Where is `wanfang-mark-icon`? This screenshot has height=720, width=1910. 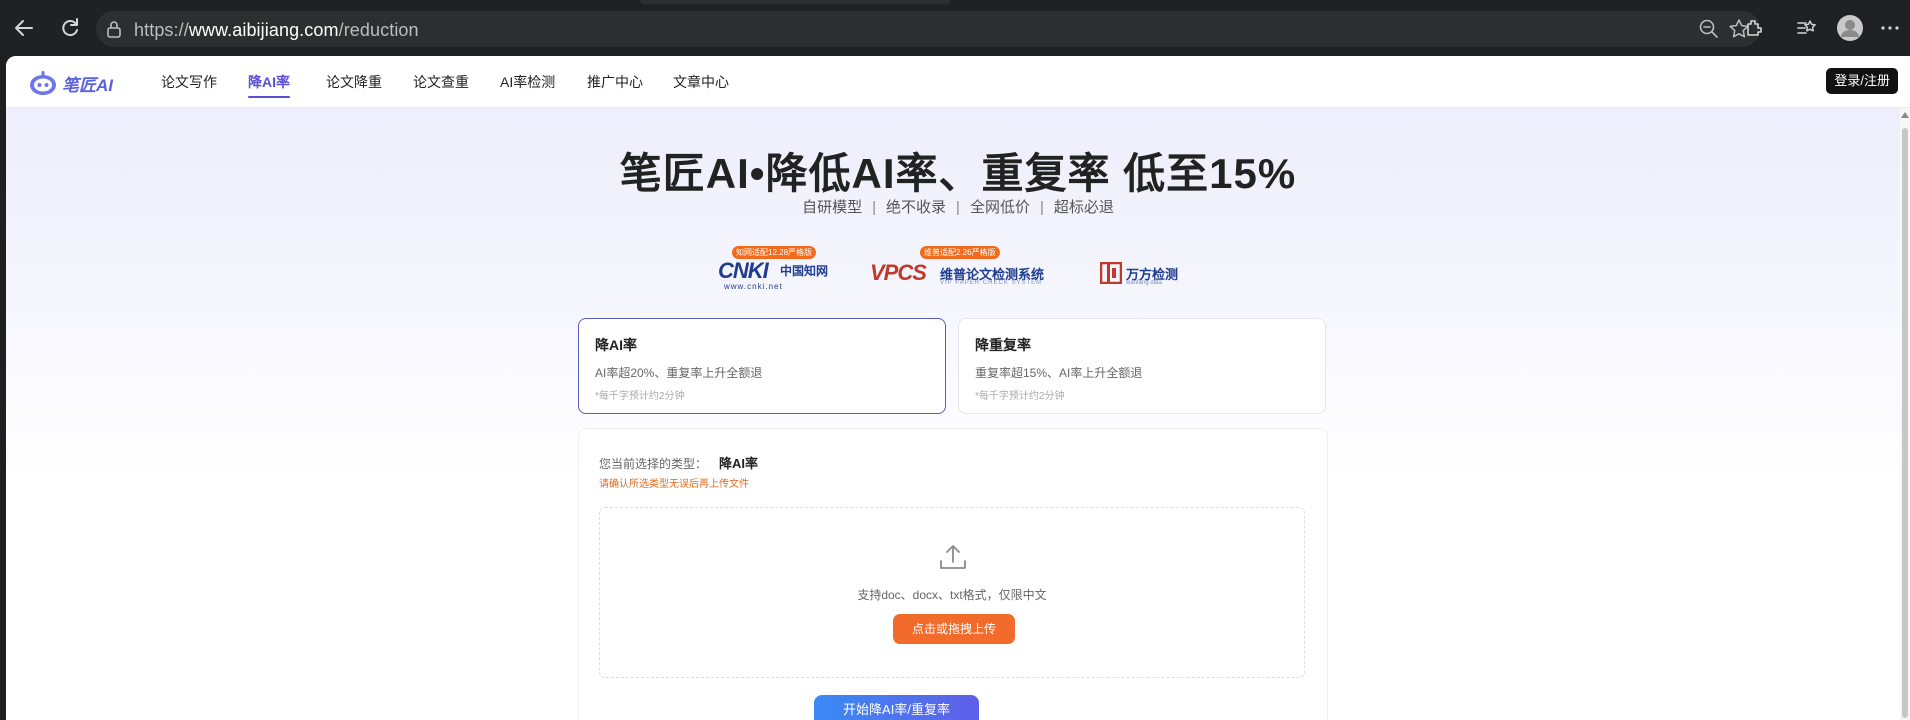 wanfang-mark-icon is located at coordinates (1111, 273).